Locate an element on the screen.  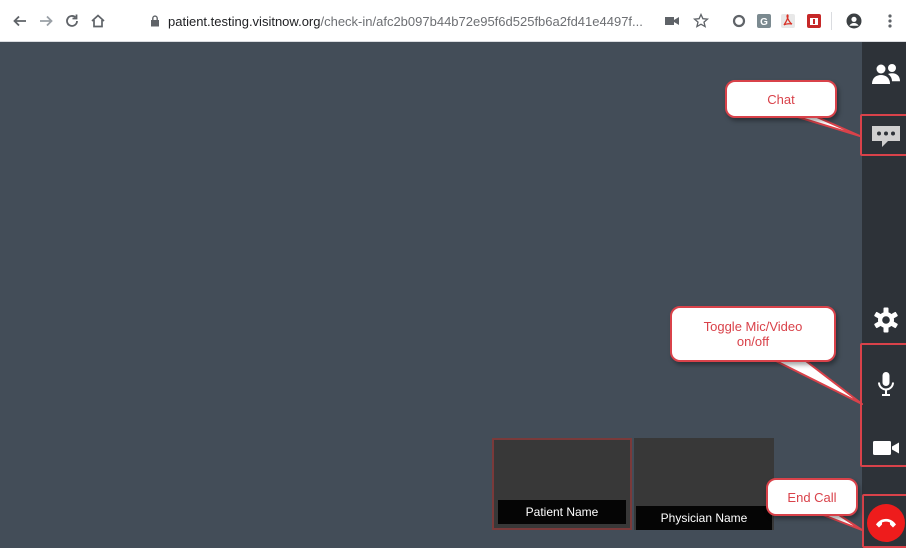
toggle-callout-line-2: on/off is located at coordinates (753, 341).